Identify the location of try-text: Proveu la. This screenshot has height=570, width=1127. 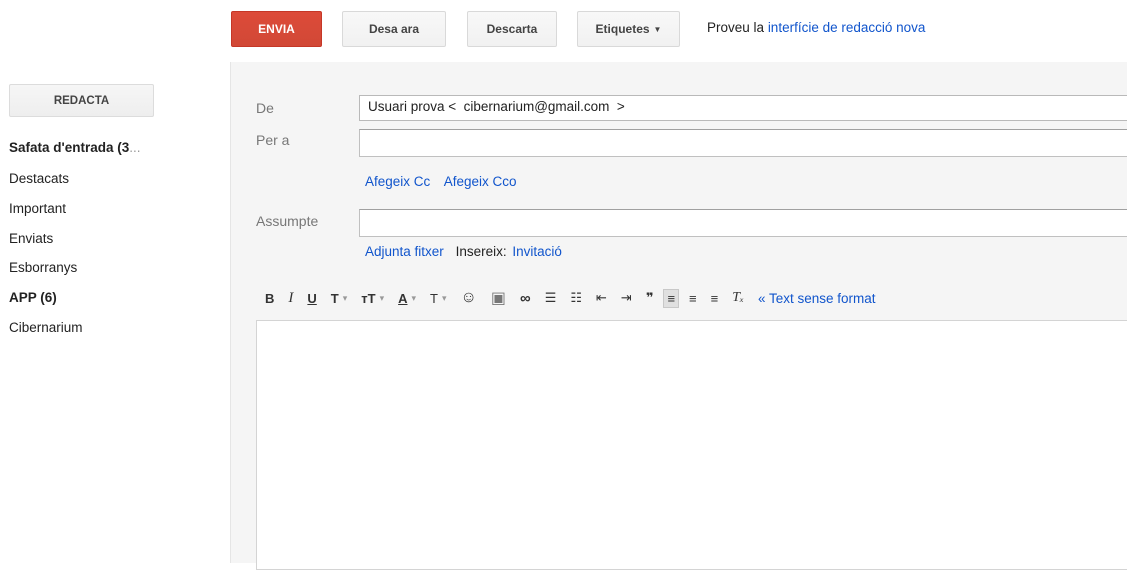
(736, 27).